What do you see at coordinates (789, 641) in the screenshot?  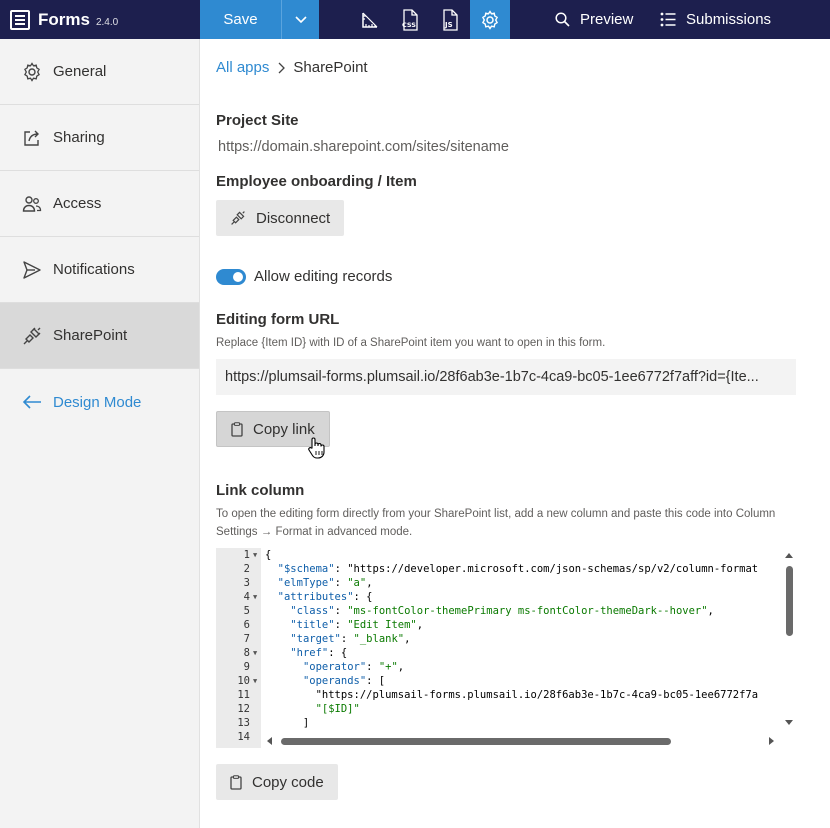 I see `vertical-scrollbar` at bounding box center [789, 641].